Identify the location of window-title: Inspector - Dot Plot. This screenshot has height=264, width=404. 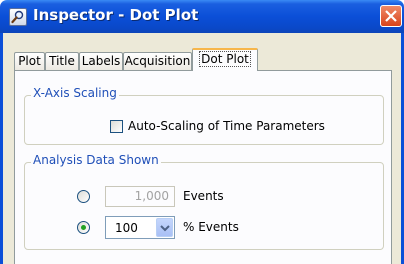
(116, 15).